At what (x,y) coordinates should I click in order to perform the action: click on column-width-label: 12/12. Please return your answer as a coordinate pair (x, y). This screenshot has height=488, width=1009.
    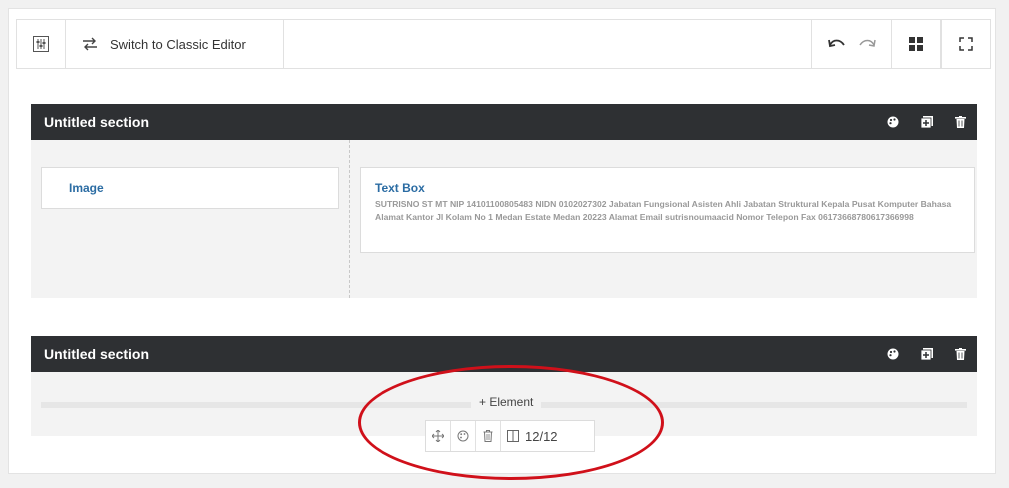
    Looking at the image, I should click on (541, 436).